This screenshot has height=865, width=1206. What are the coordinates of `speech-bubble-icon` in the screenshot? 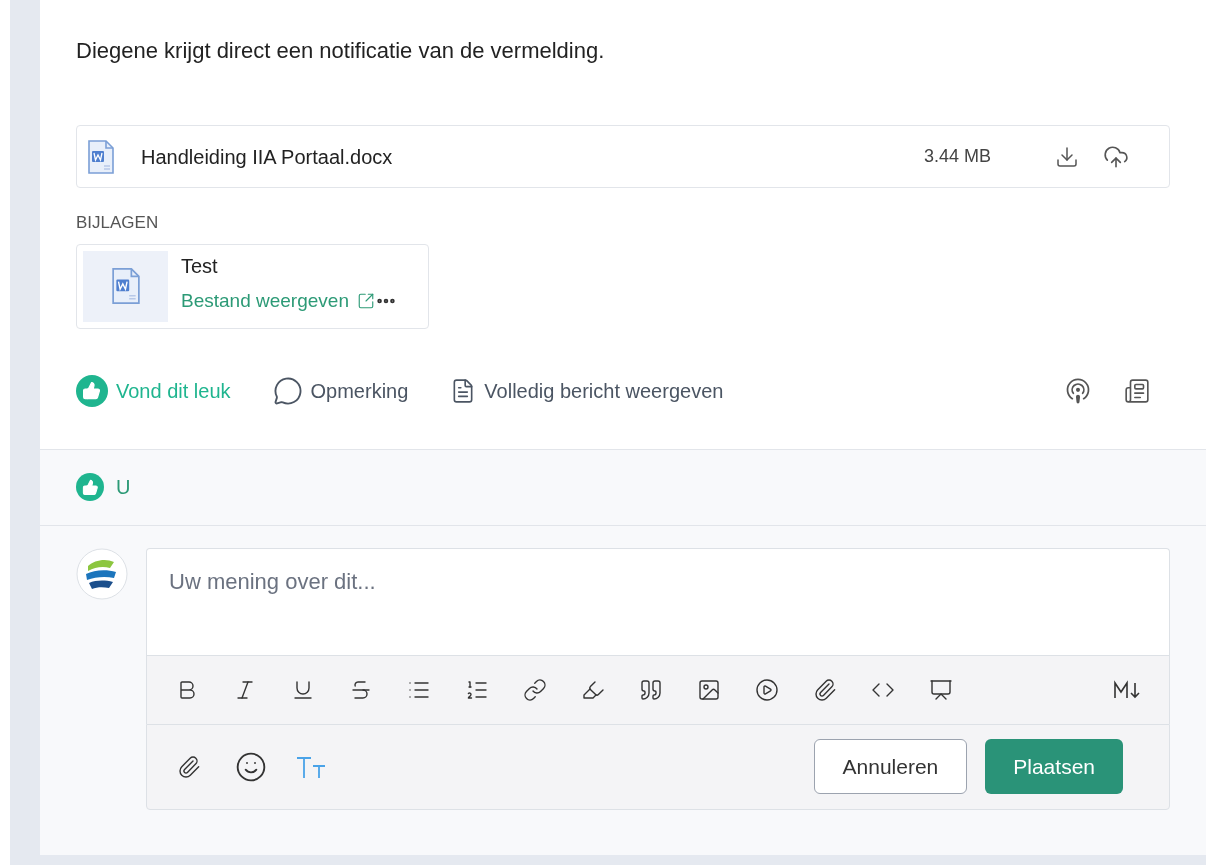 It's located at (287, 390).